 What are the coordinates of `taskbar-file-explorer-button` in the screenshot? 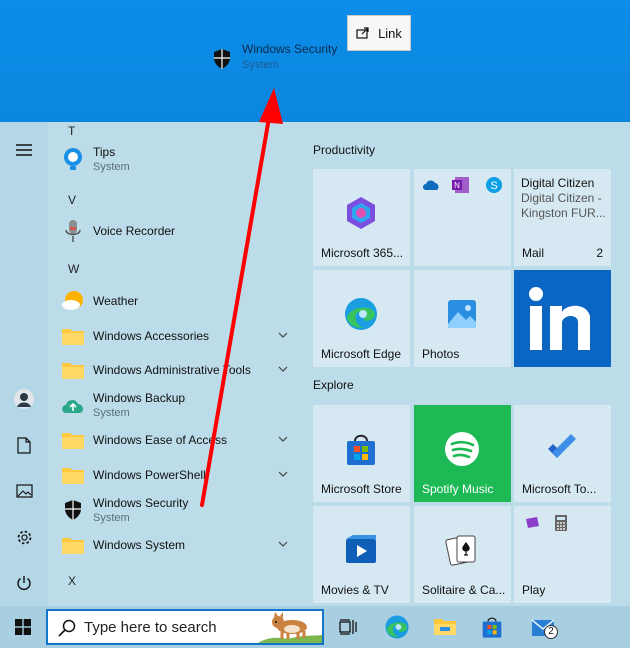 It's located at (445, 627).